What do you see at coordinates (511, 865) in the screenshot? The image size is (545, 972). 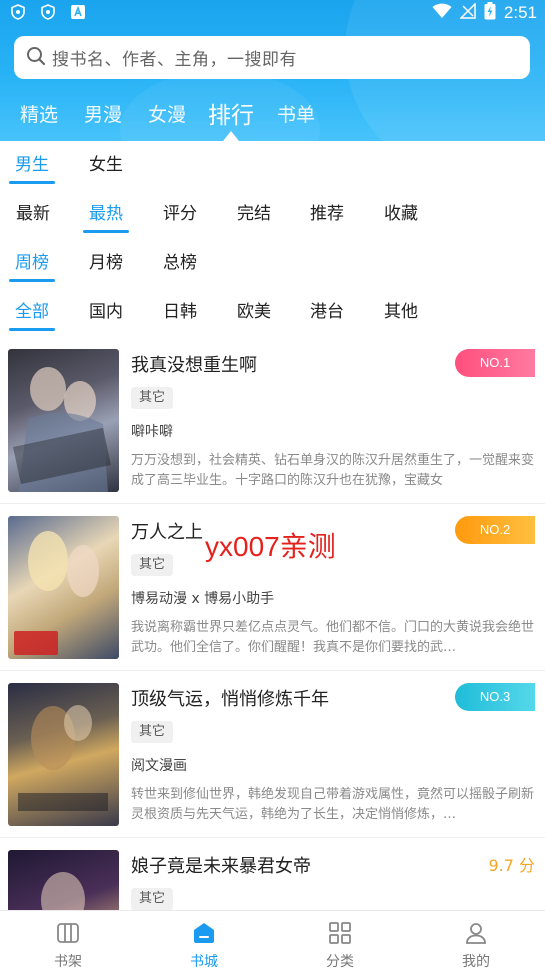 I see `book-score: 9.7 分` at bounding box center [511, 865].